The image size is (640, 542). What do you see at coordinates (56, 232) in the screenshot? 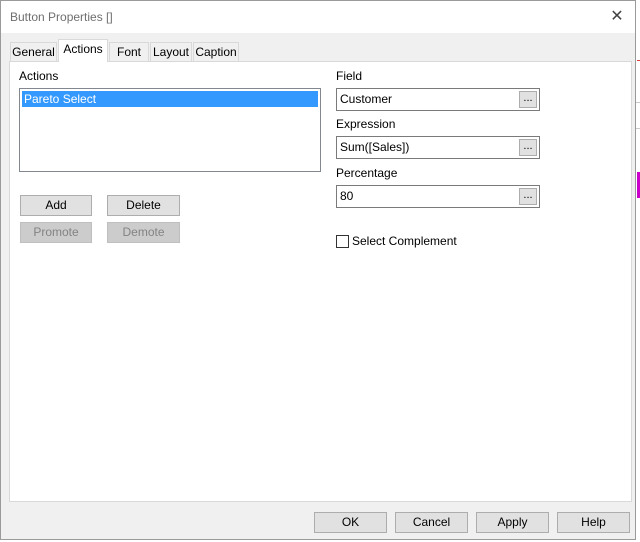
I see `promote-button: Promote` at bounding box center [56, 232].